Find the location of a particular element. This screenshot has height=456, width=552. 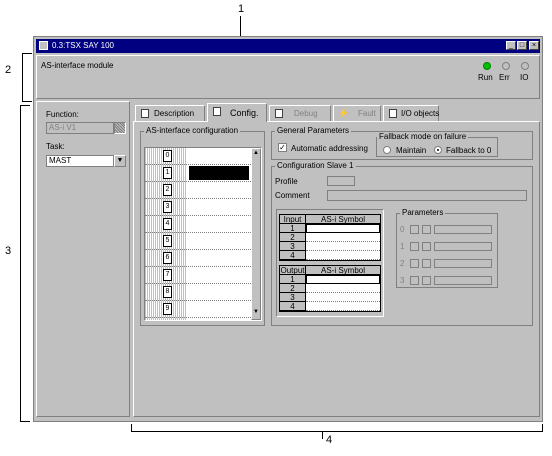

callout-4: 4 is located at coordinates (329, 440).